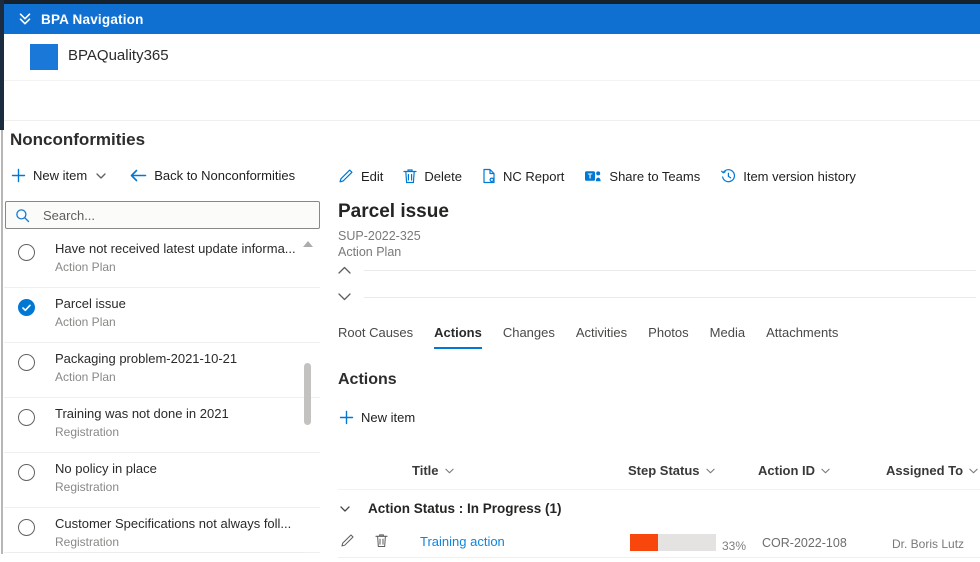 The width and height of the screenshot is (980, 562). What do you see at coordinates (388, 417) in the screenshot?
I see `actions-new-item-label: New item` at bounding box center [388, 417].